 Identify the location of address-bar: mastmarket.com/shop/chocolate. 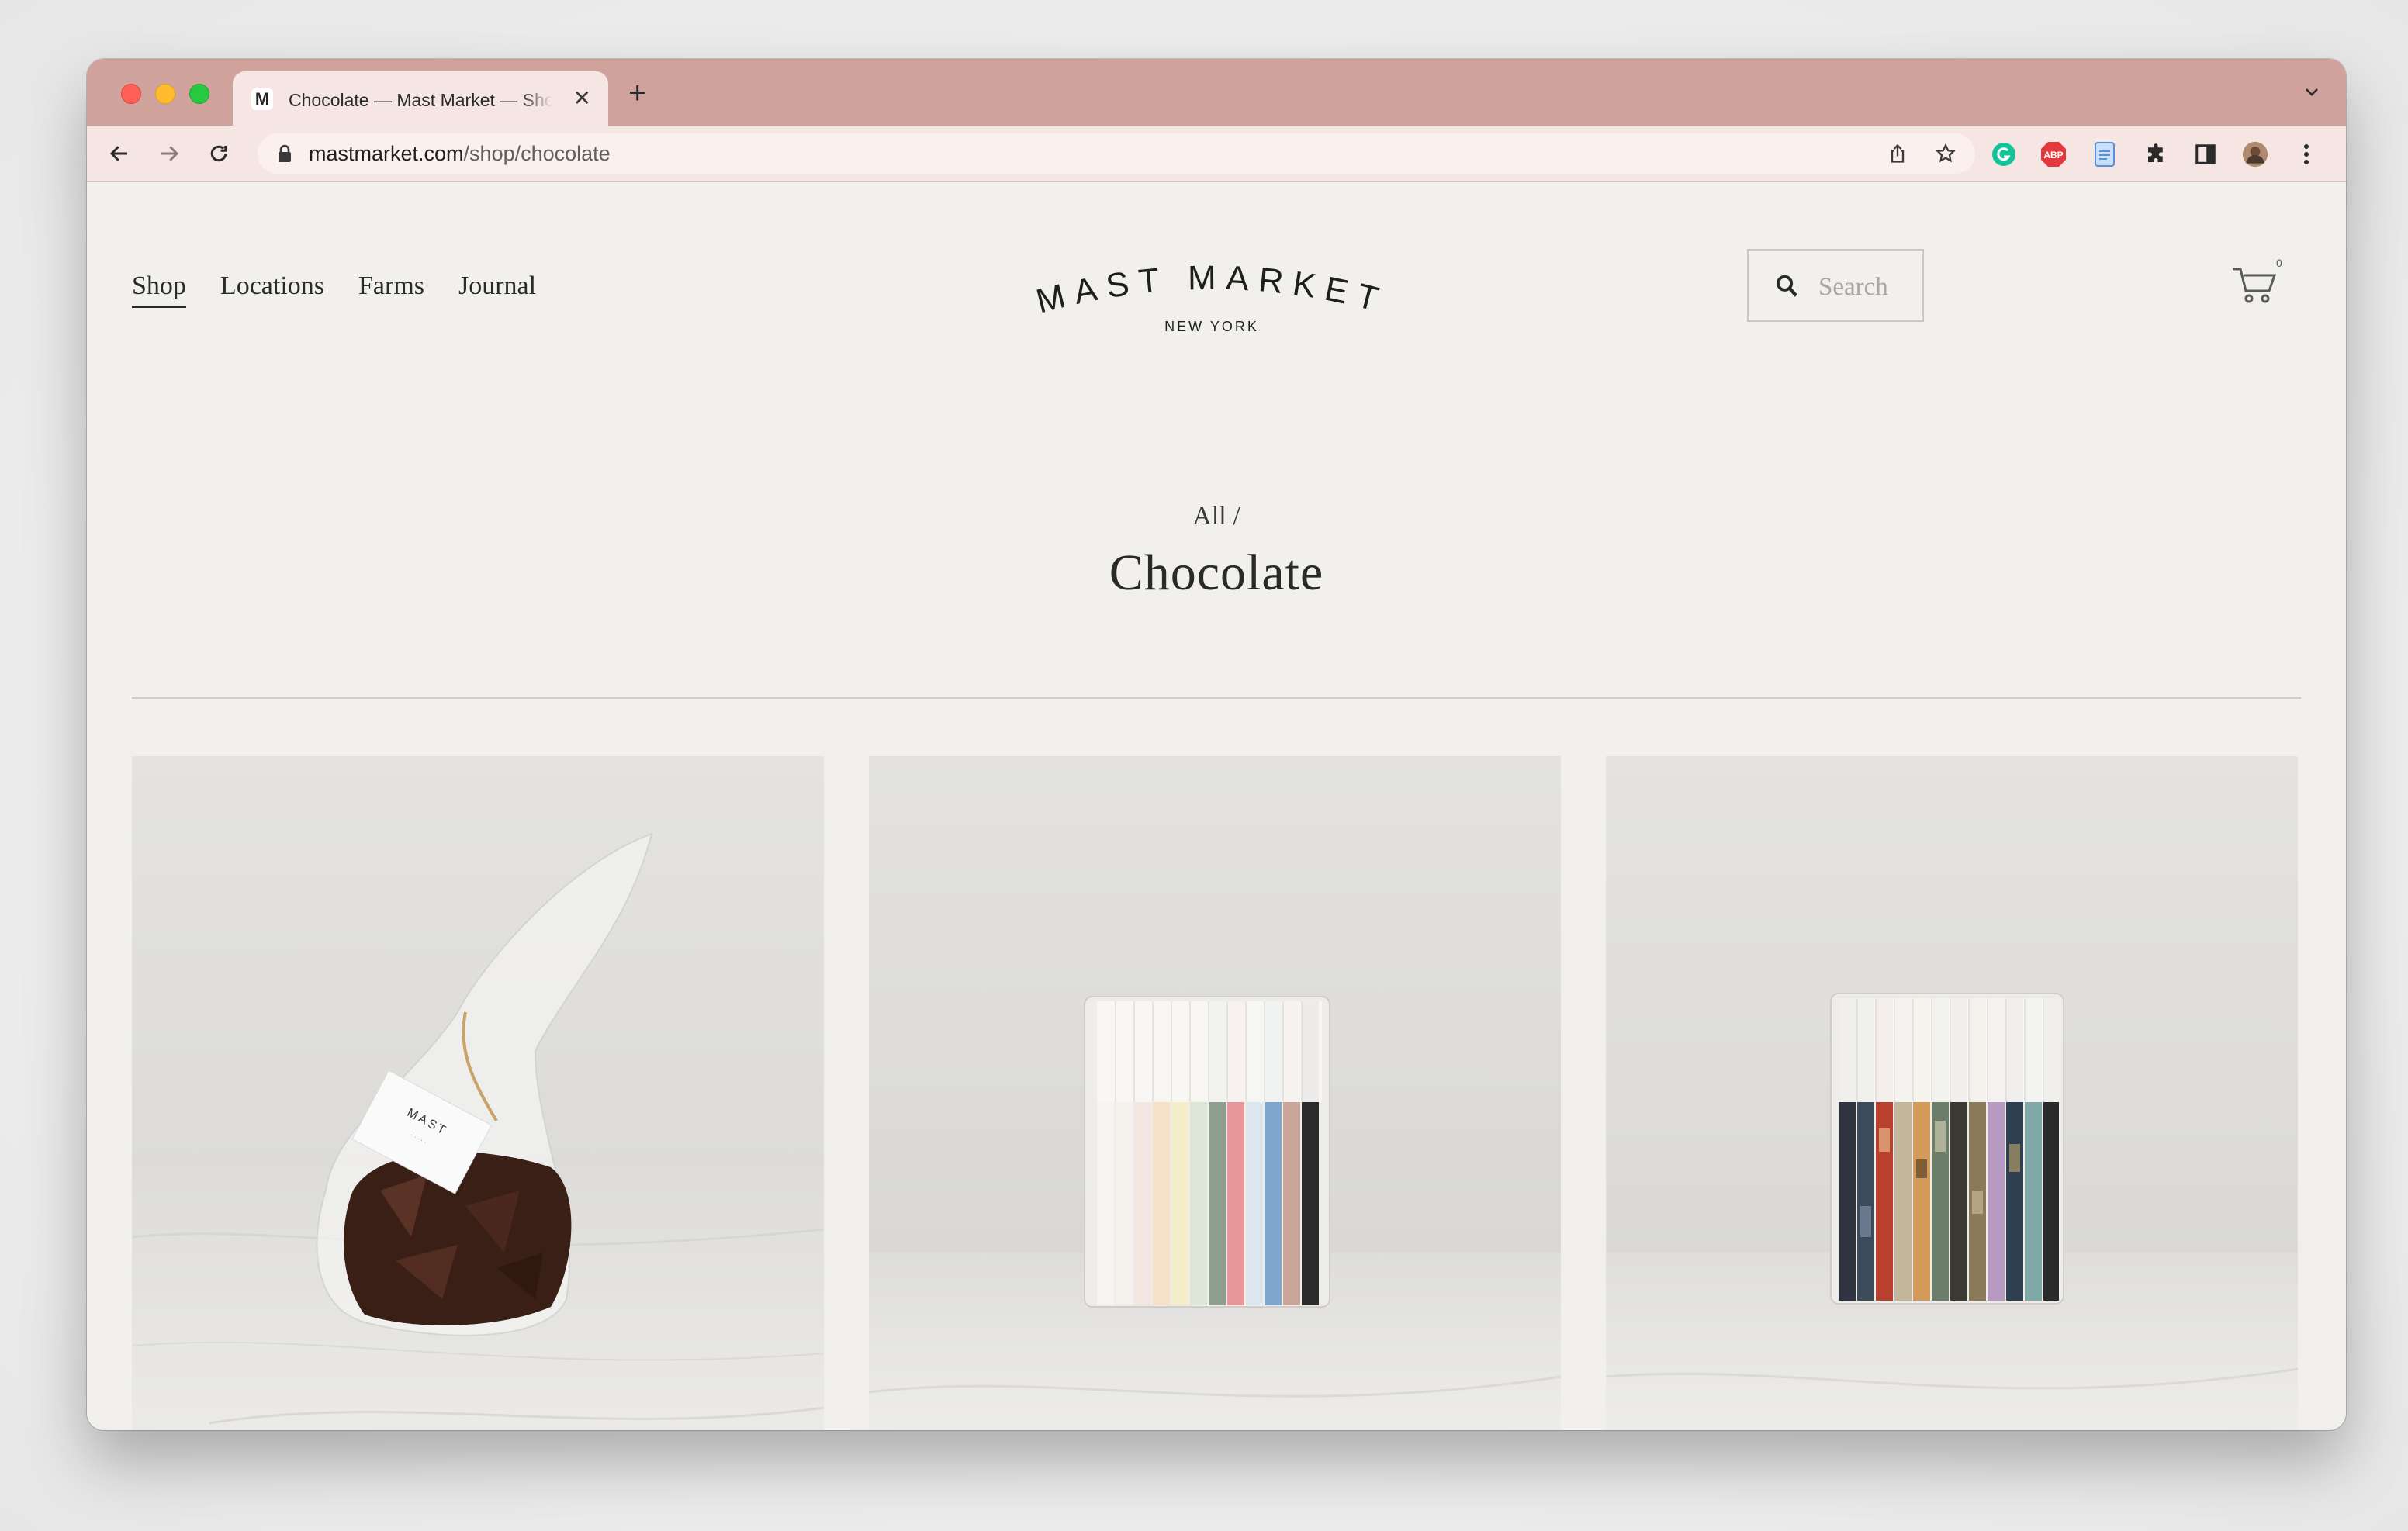
(1116, 153).